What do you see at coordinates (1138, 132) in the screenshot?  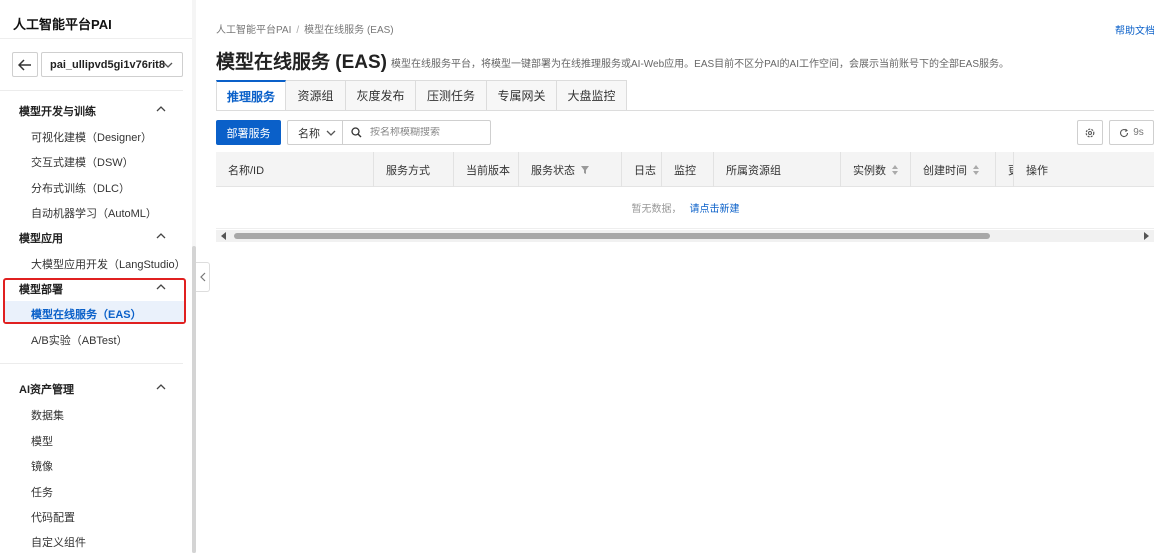 I see `refresh-interval: 9s` at bounding box center [1138, 132].